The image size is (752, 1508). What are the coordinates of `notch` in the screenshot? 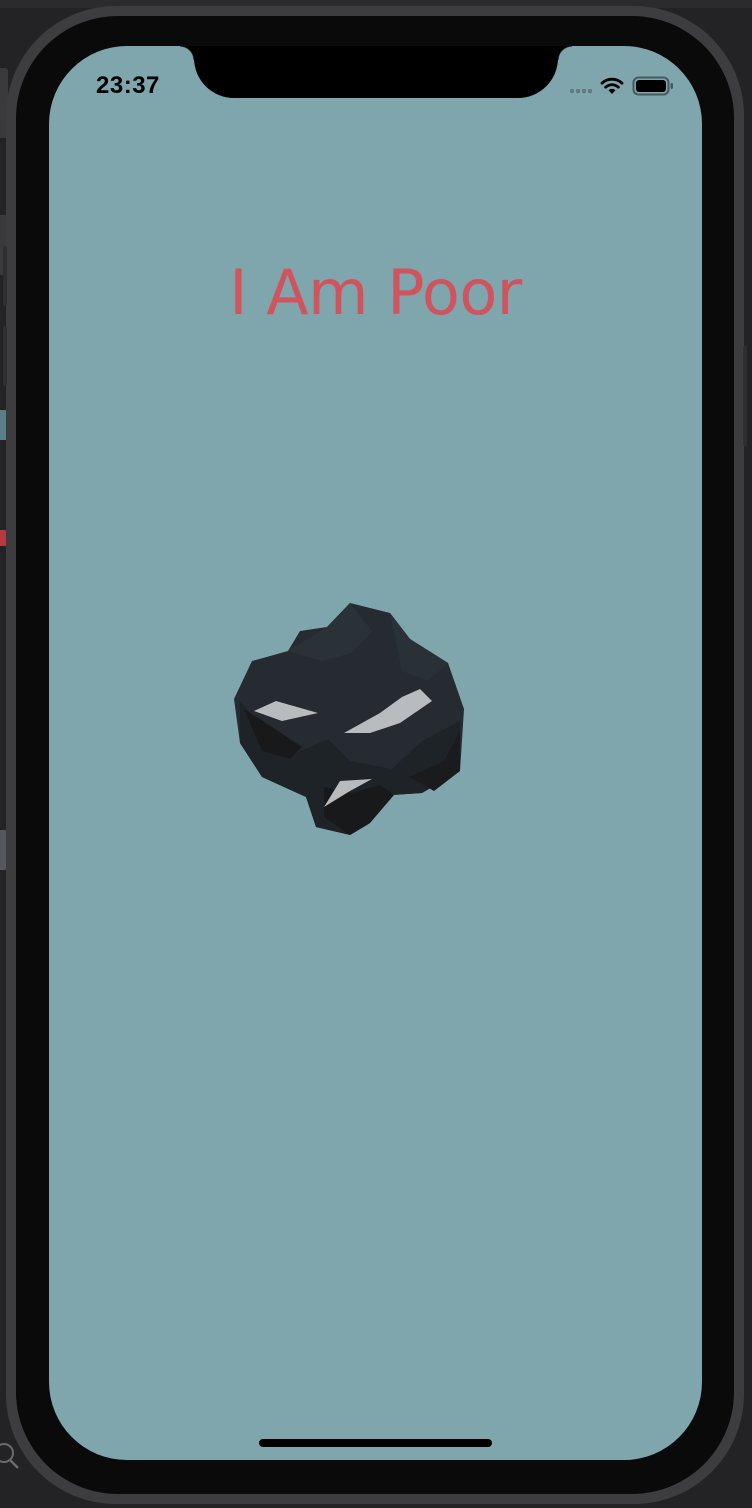 It's located at (376, 72).